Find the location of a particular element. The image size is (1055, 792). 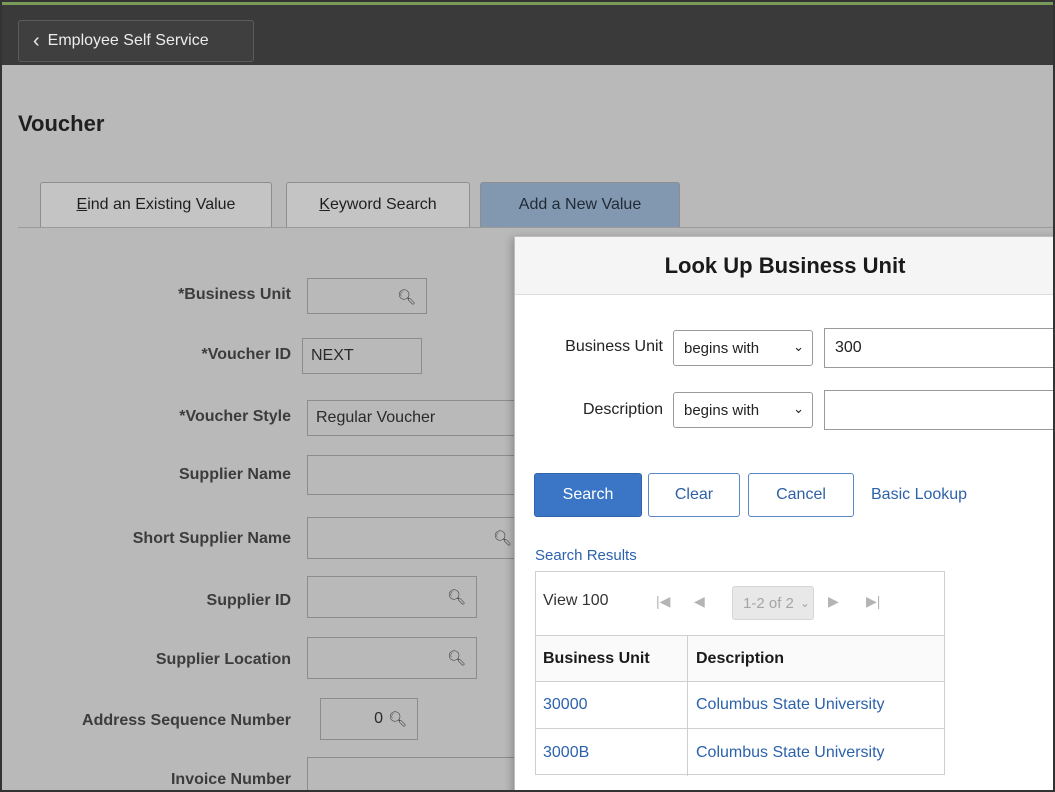

business-unit-operator-select: begins with ⌄ is located at coordinates (743, 348).